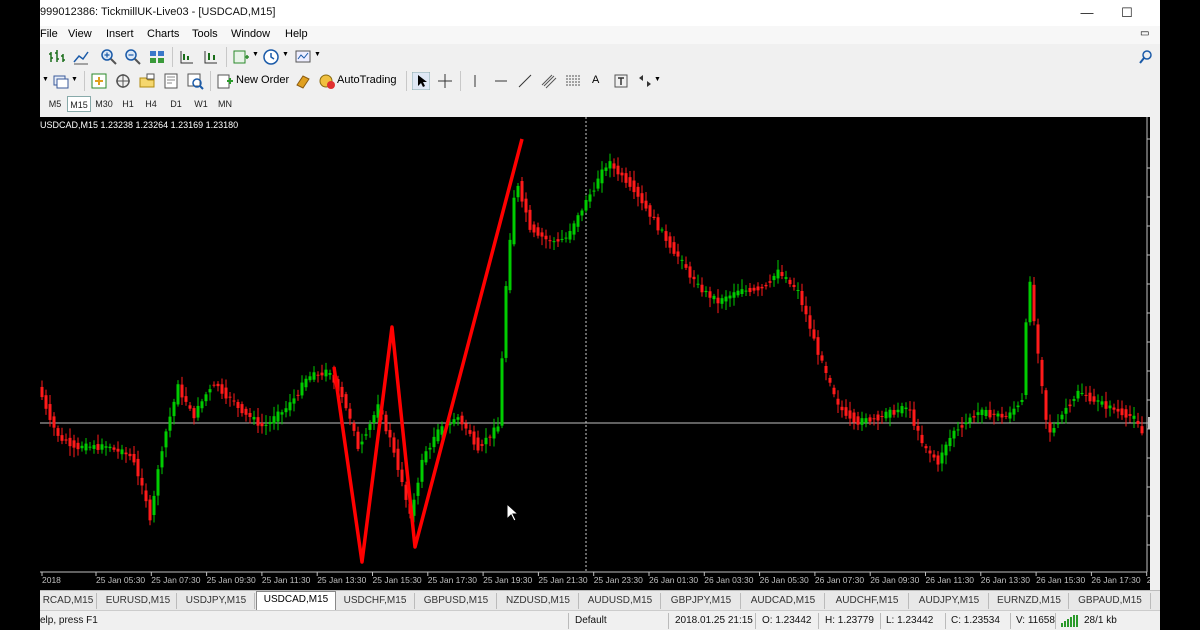 The image size is (1200, 630). I want to click on tab-symbol: GBPAUD,M15, so click(1110, 601).